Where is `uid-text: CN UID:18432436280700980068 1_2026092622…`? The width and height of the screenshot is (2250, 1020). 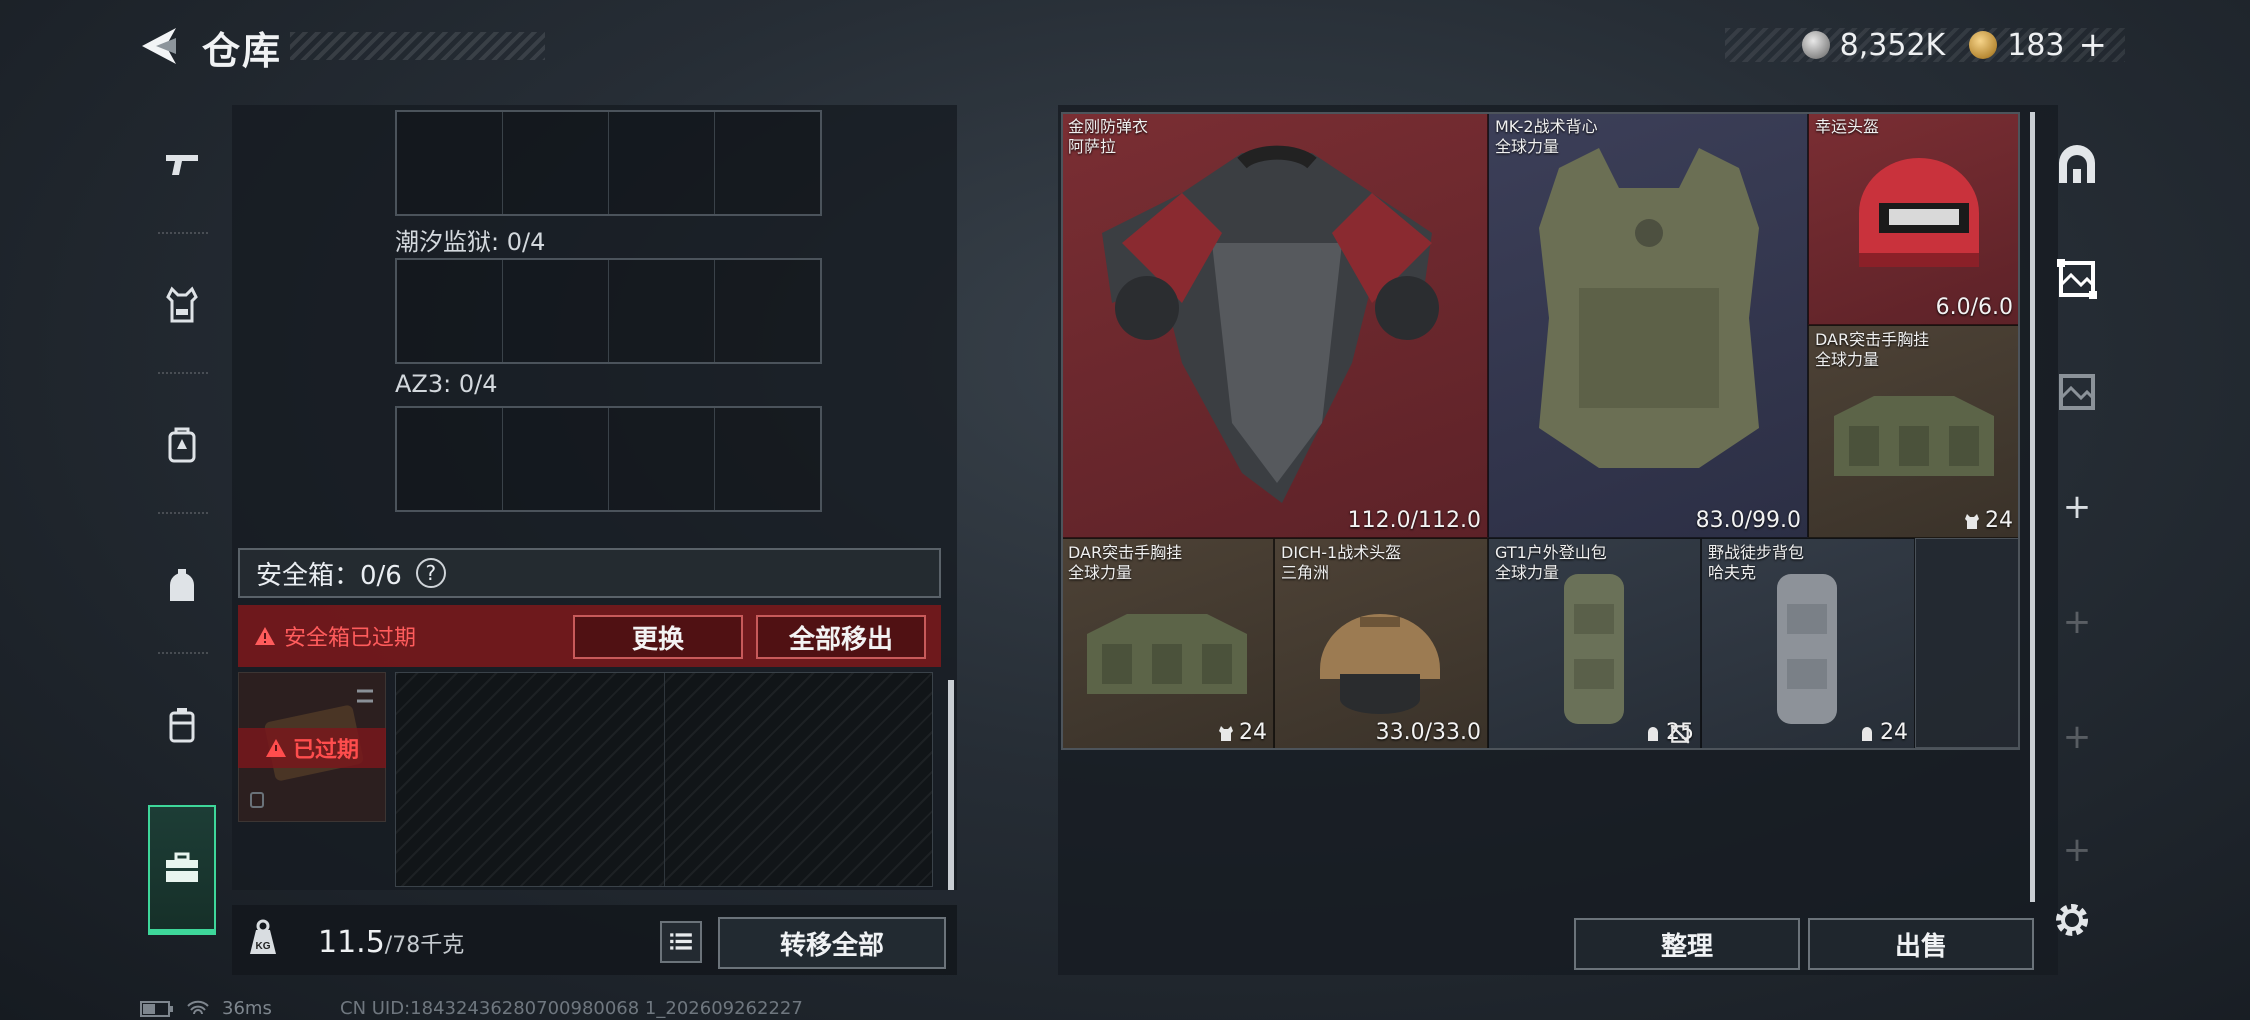
uid-text: CN UID:18432436280700980068 1_2026092622… is located at coordinates (571, 1008).